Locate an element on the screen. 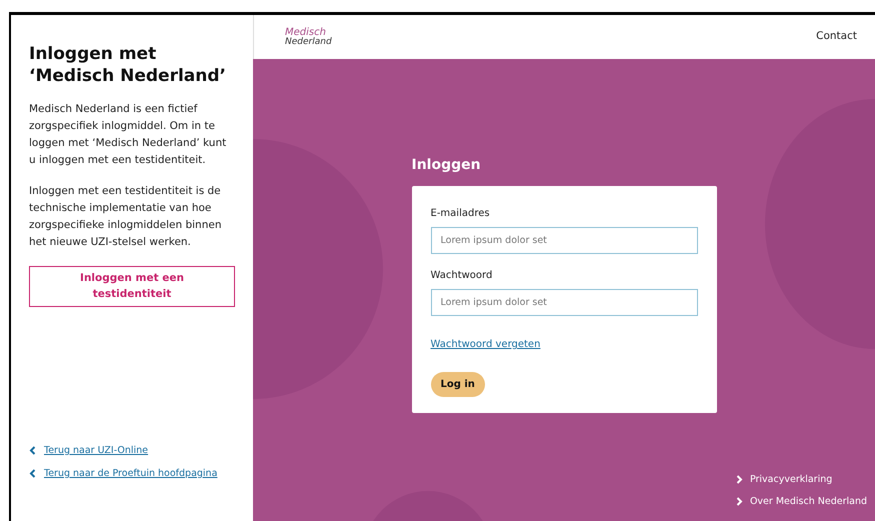  login-button: Log in is located at coordinates (457, 384).